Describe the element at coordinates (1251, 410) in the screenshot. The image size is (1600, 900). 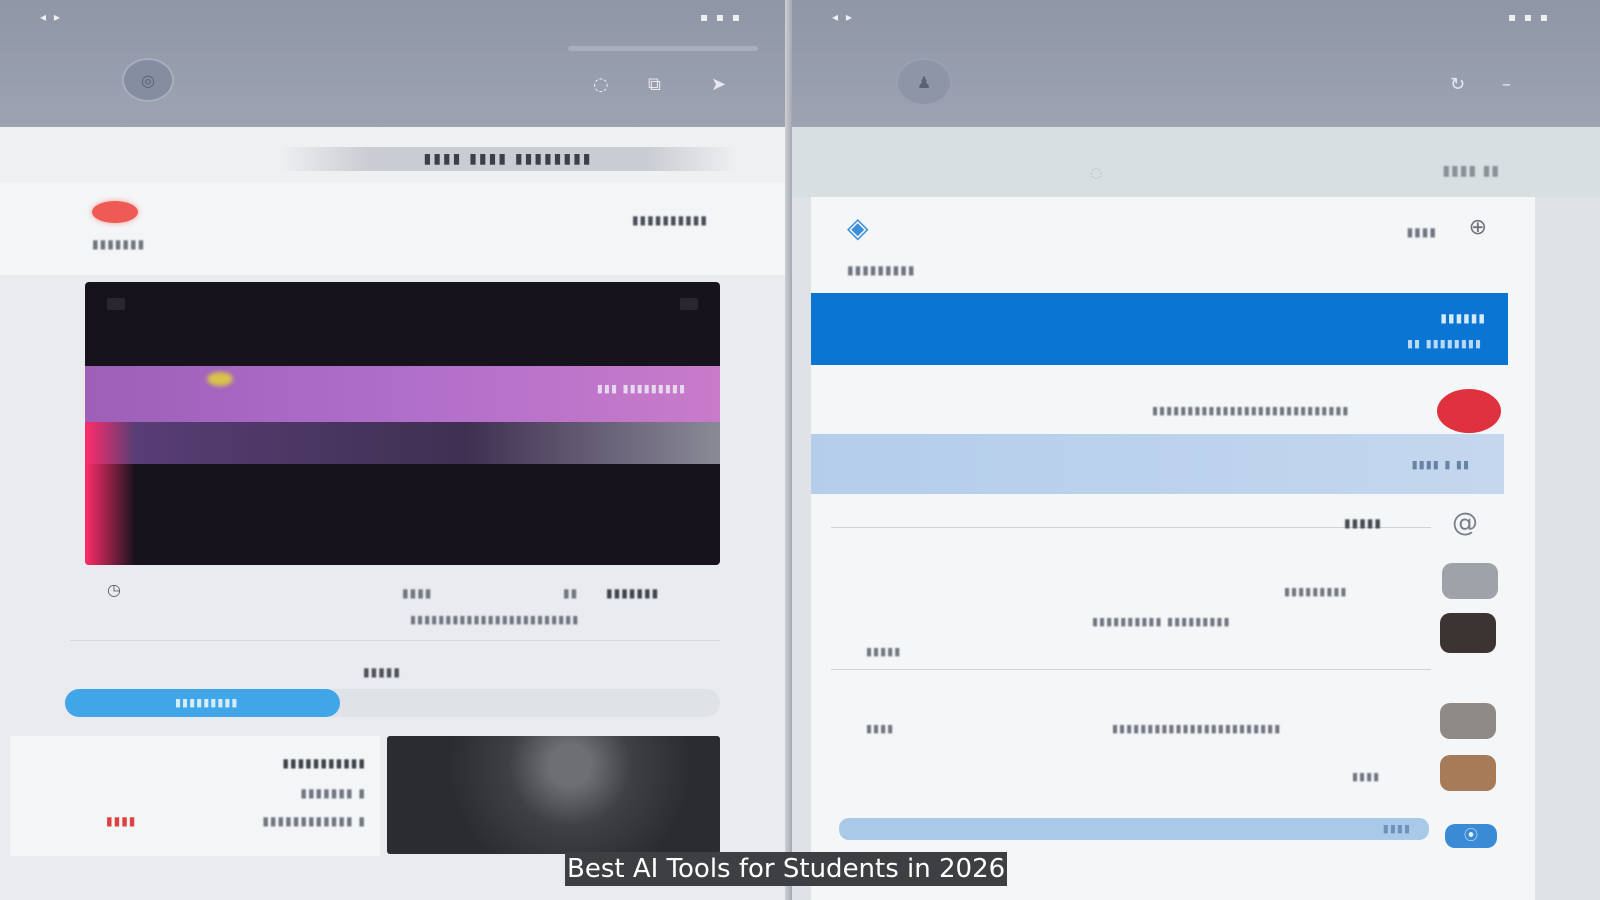
I see `item-text: ▮▮▮▮▮▮▮▮▮▮▮▮▮▮▮▮▮▮▮▮▮▮▮▮▮▮▮▮` at that location.